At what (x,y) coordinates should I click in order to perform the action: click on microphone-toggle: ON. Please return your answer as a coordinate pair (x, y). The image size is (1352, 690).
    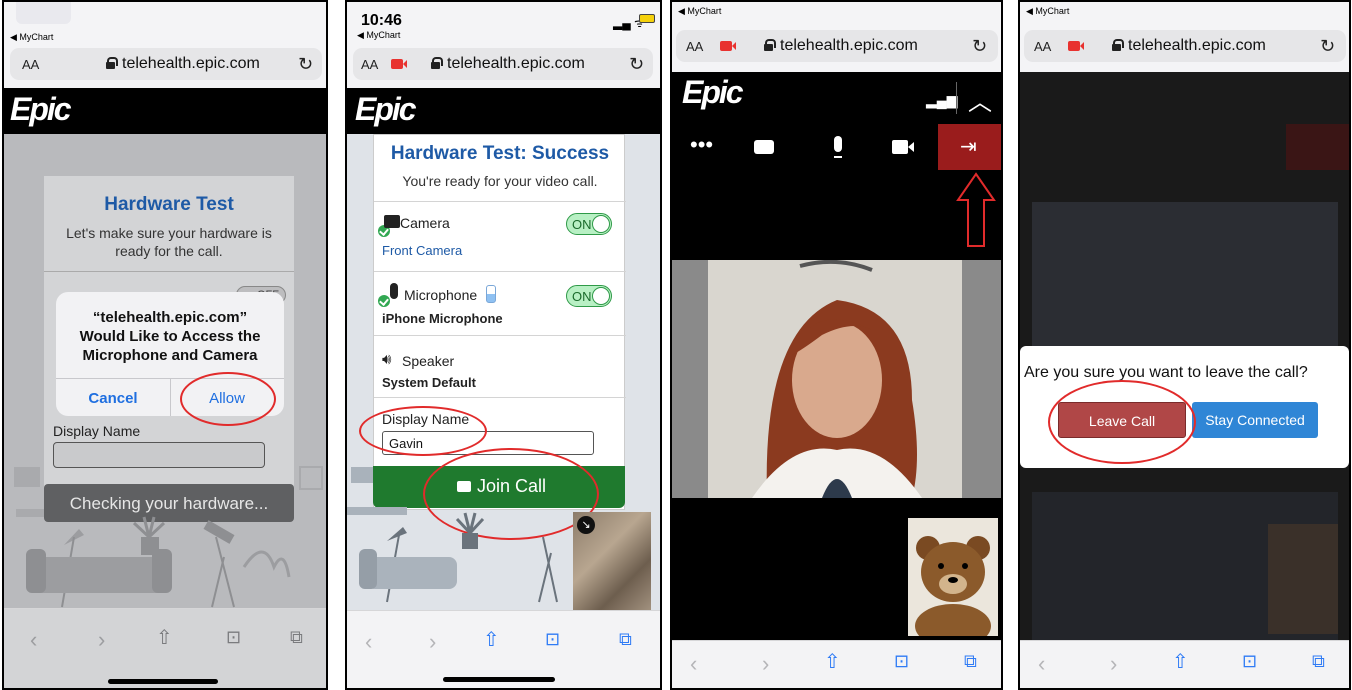
    Looking at the image, I should click on (589, 296).